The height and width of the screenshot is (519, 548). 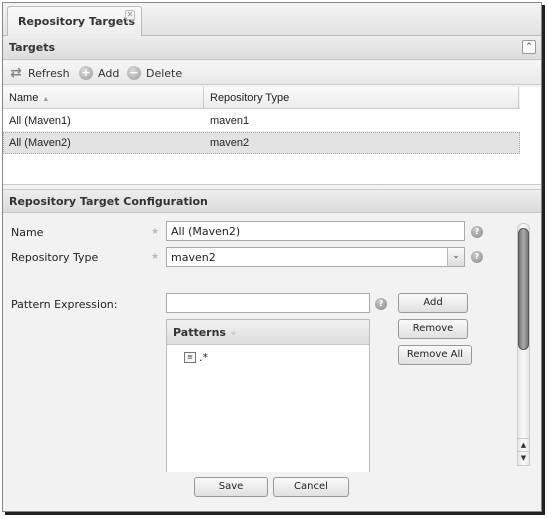 I want to click on scroll-up-arrow-icon: ▲, so click(x=523, y=444).